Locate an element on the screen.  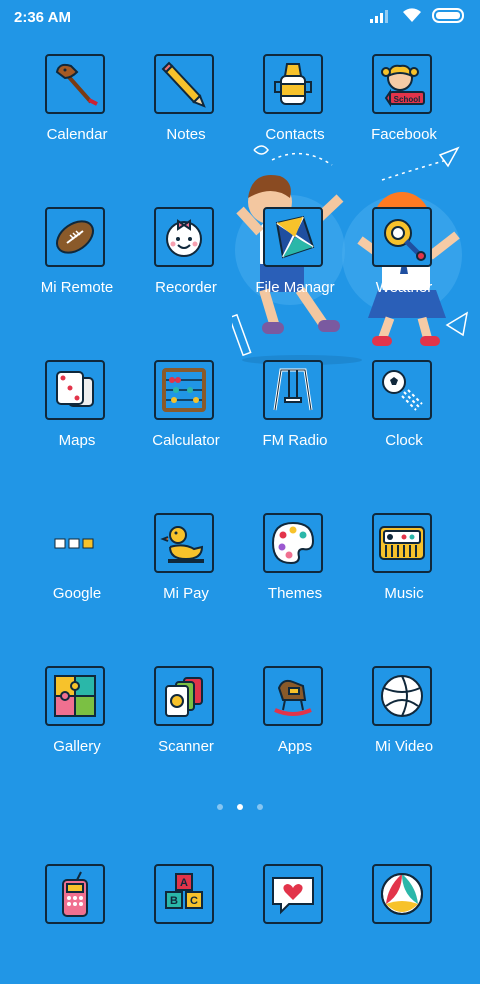
app-maps: Maps is located at coordinates (77, 420).